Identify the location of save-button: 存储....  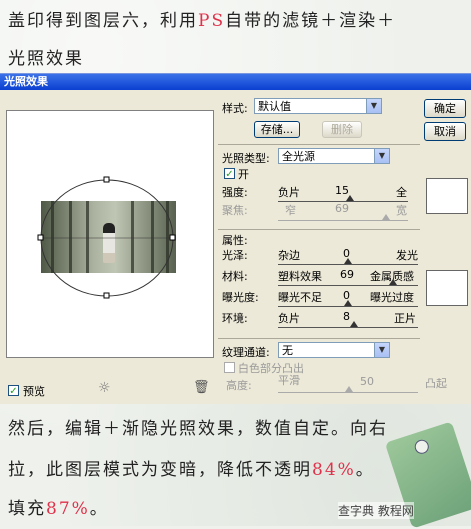
(277, 129).